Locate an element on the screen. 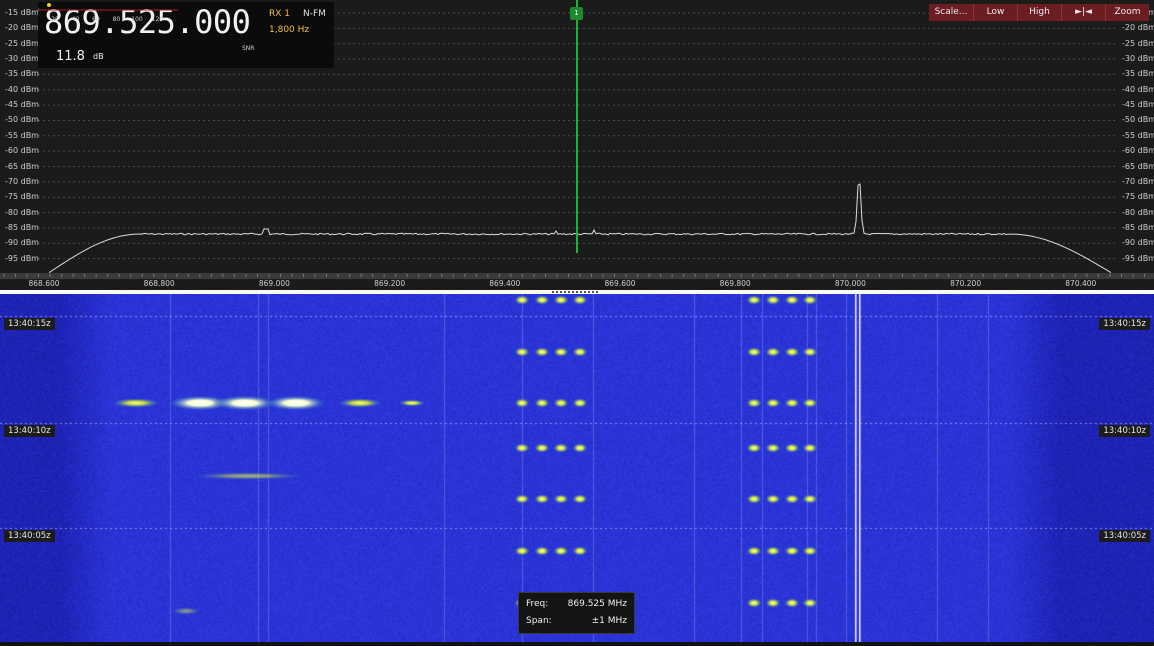  snr-tick-label: 60 is located at coordinates (96, 19).